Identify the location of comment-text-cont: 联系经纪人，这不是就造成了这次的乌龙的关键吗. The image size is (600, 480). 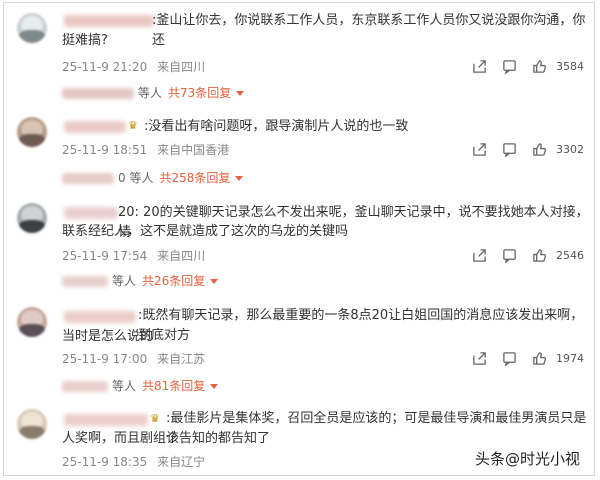
(205, 231).